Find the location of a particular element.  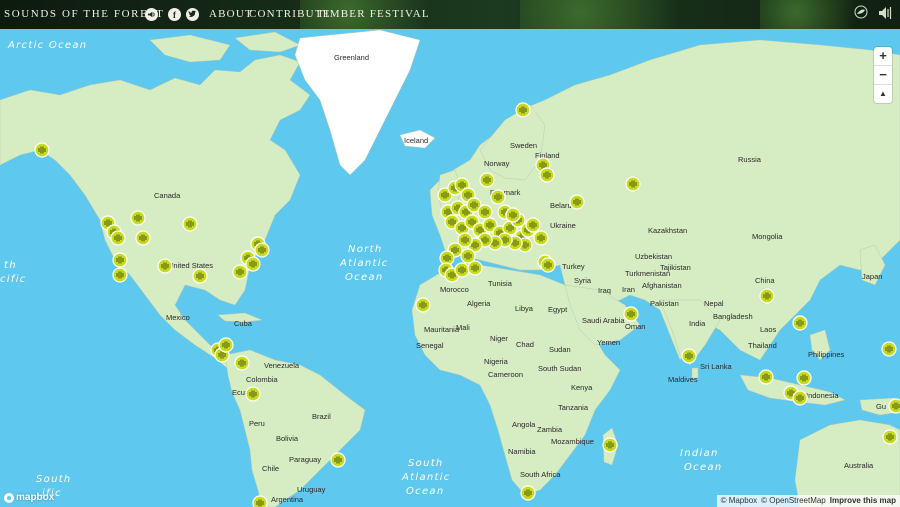

country-label: Paraguay is located at coordinates (305, 459).